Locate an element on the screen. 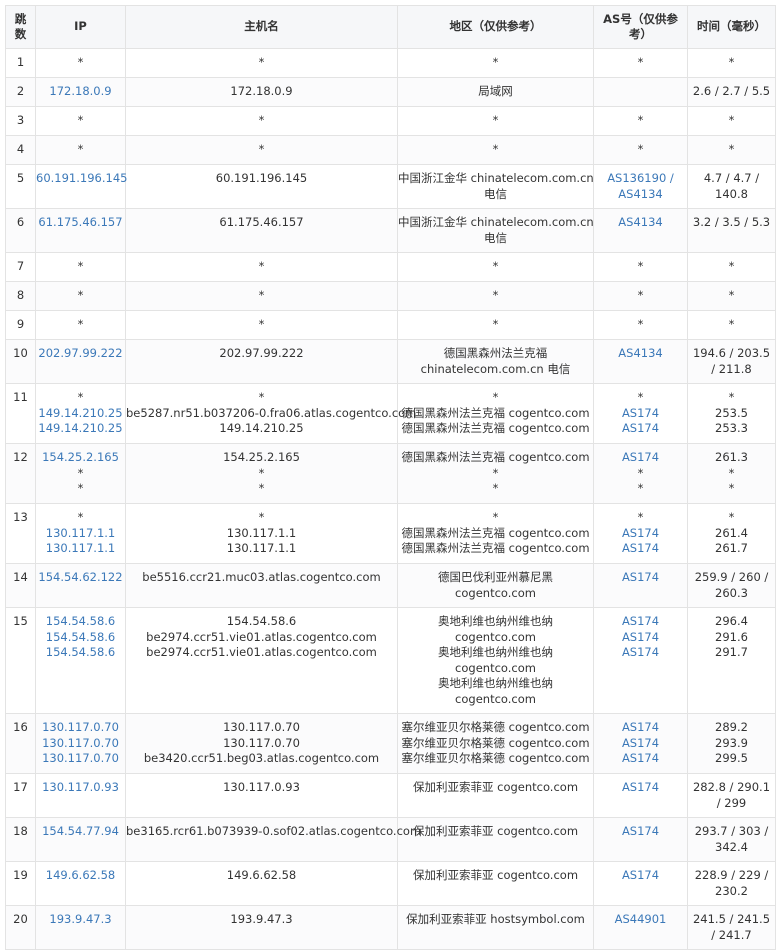 This screenshot has height=950, width=780. ip-cell: * is located at coordinates (80, 267).